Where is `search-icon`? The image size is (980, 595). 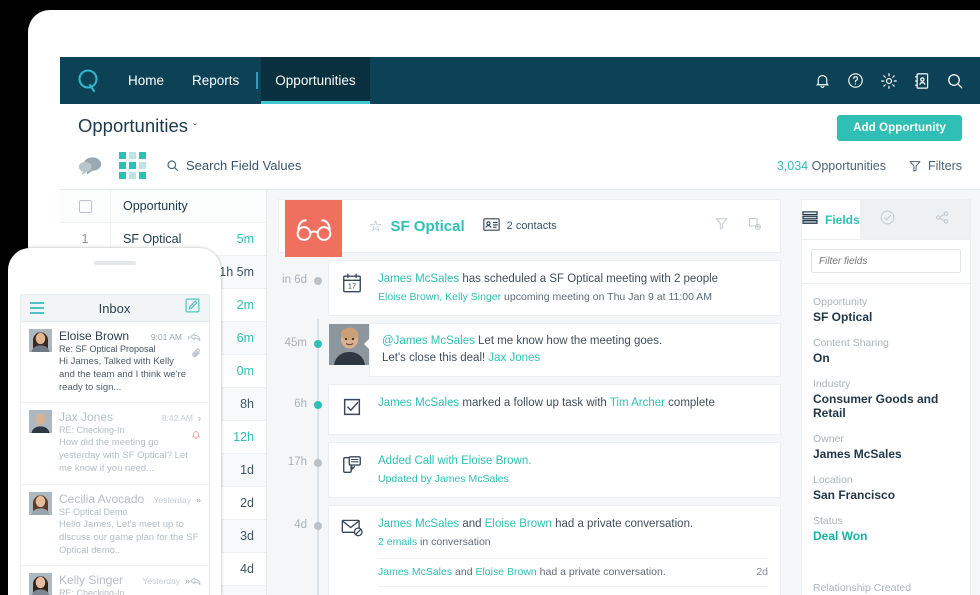 search-icon is located at coordinates (955, 81).